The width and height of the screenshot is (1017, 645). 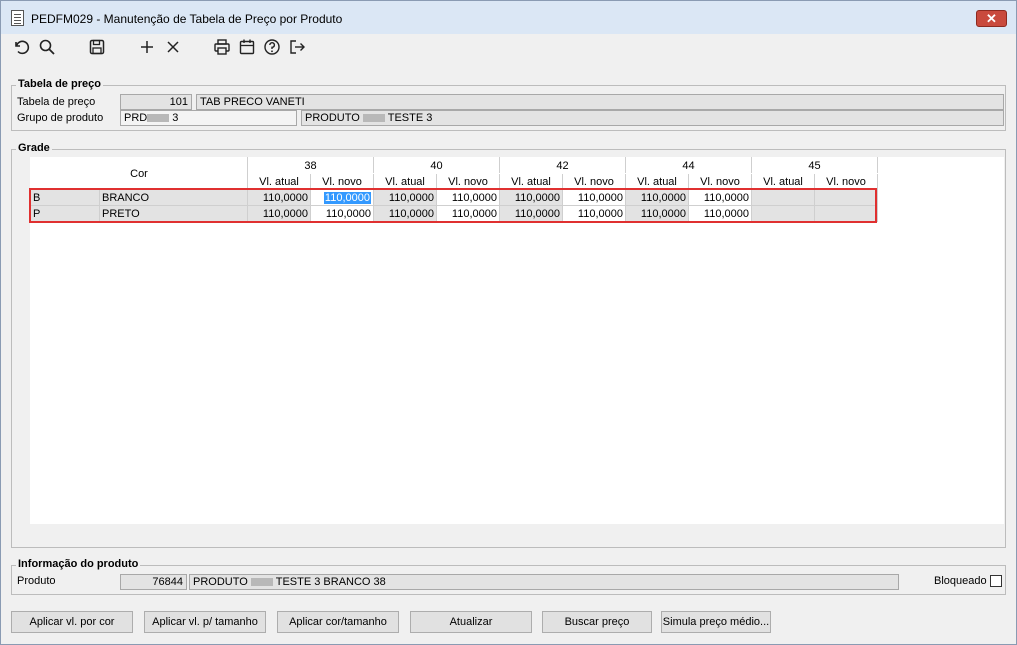 I want to click on size-header: 44, so click(x=688, y=165).